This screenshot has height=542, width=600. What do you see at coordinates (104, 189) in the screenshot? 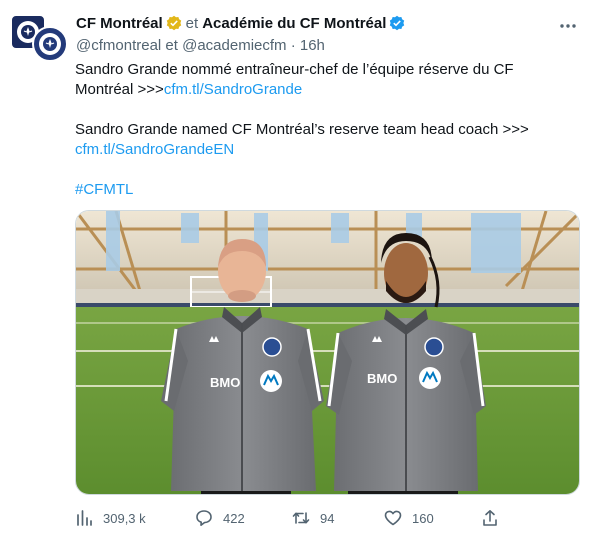
I see `hashtag-link: #CFMTL` at bounding box center [104, 189].